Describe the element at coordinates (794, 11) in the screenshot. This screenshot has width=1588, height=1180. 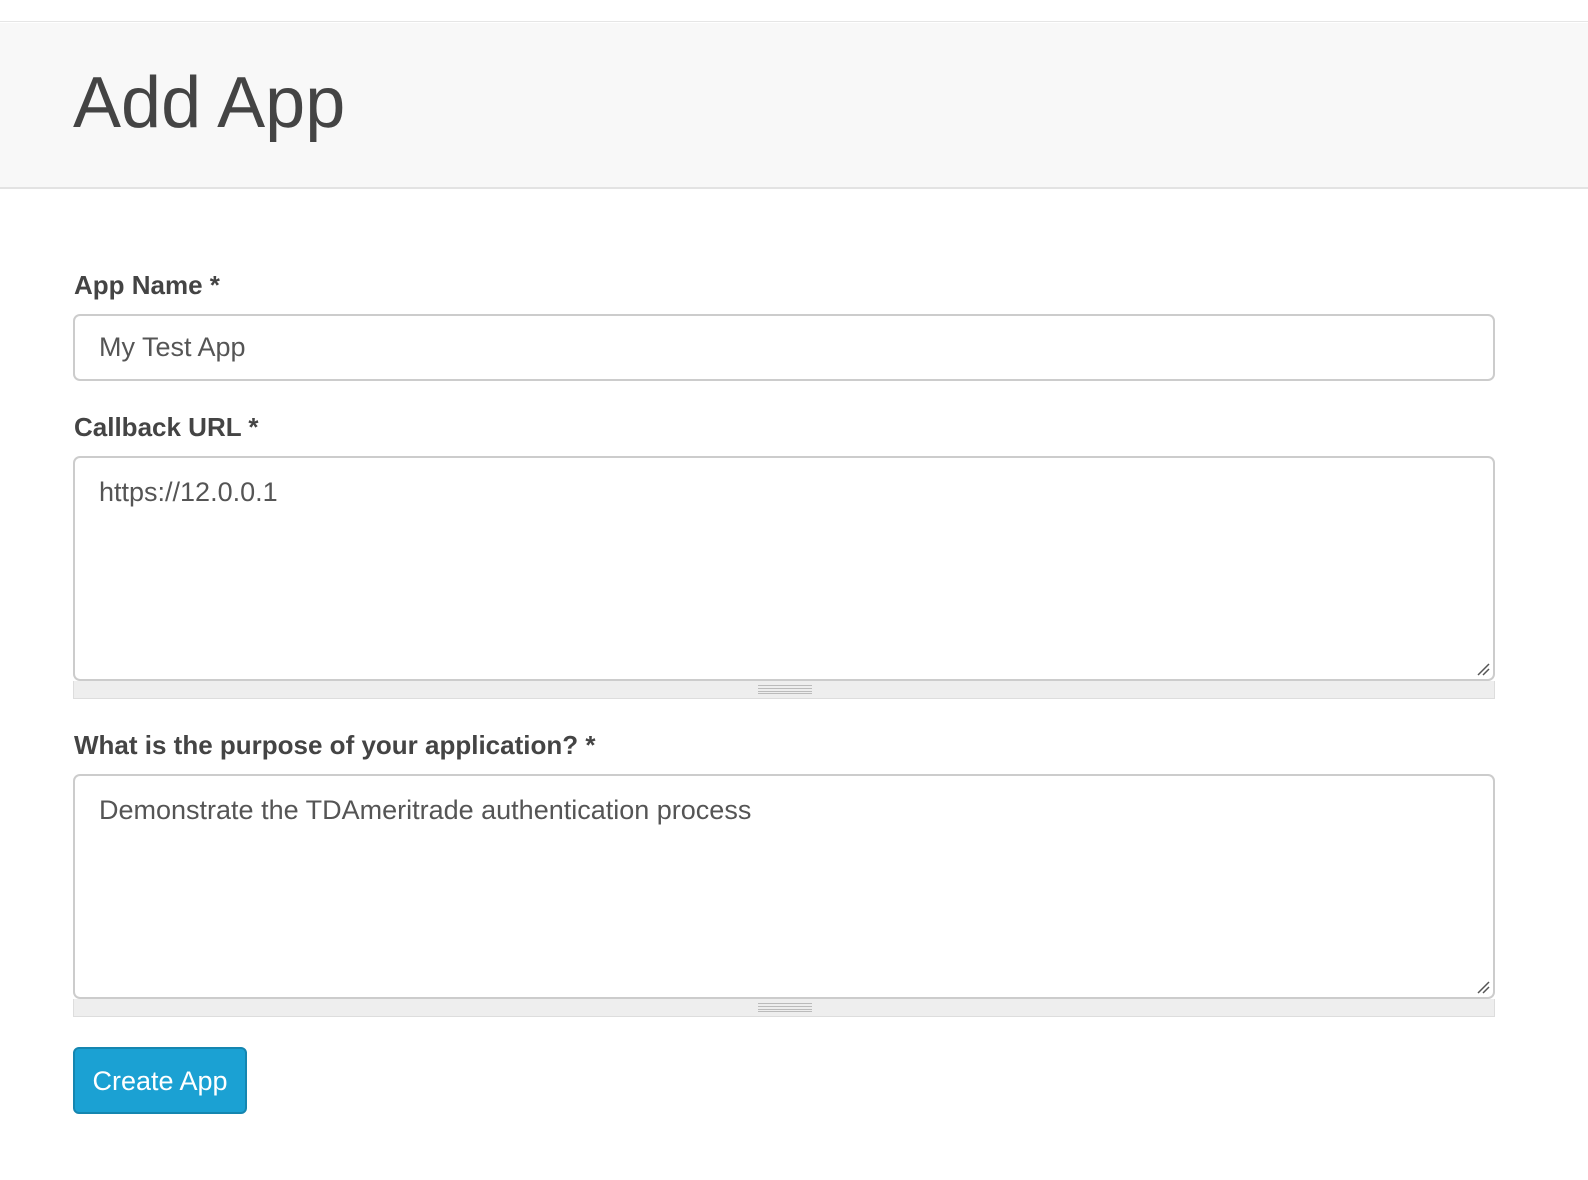
I see `top-strip` at that location.